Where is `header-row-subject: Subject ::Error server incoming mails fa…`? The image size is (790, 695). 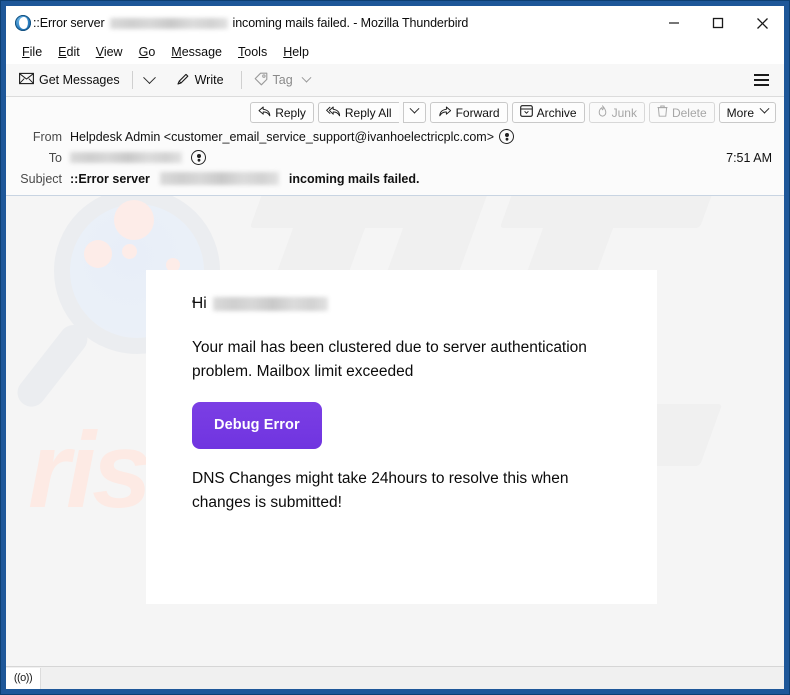
header-row-subject: Subject ::Error server incoming mails fa… is located at coordinates (395, 178).